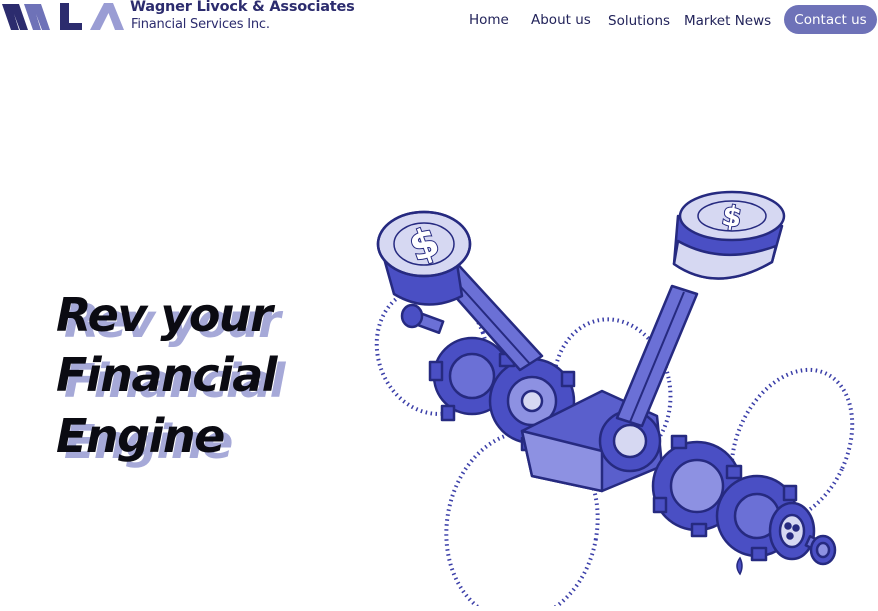 The width and height of the screenshot is (878, 611). Describe the element at coordinates (561, 20) in the screenshot. I see `nav-about-us: About us` at that location.